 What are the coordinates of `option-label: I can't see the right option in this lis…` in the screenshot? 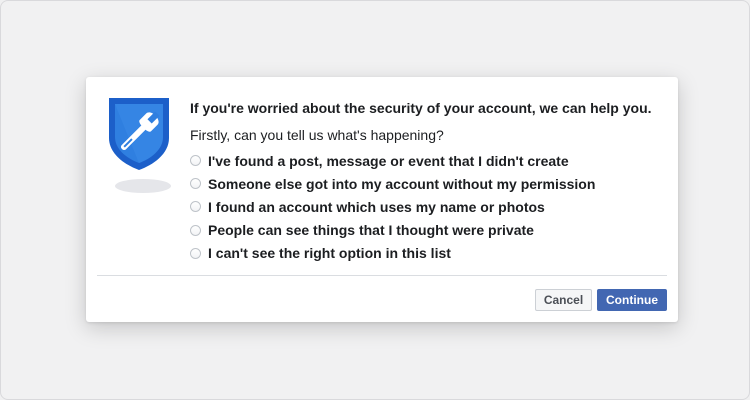 It's located at (329, 253).